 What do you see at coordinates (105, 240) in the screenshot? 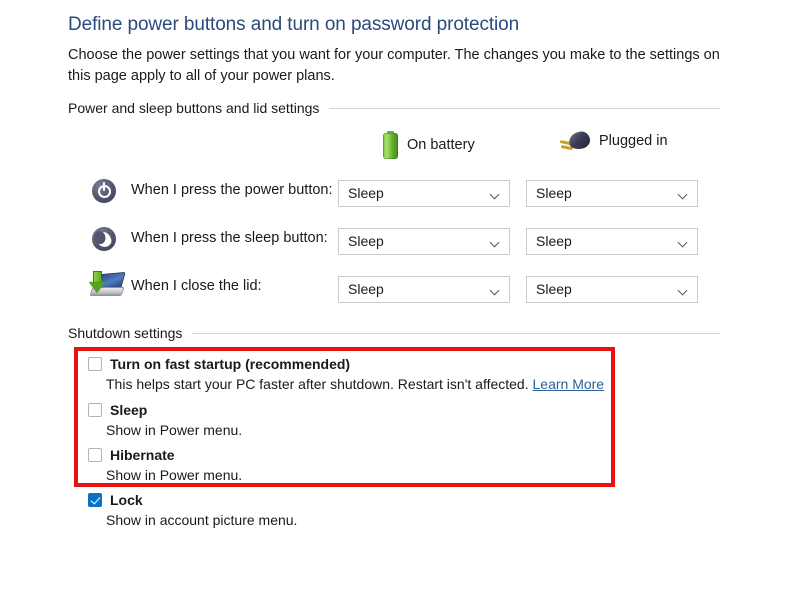
I see `sleep-button-icon` at bounding box center [105, 240].